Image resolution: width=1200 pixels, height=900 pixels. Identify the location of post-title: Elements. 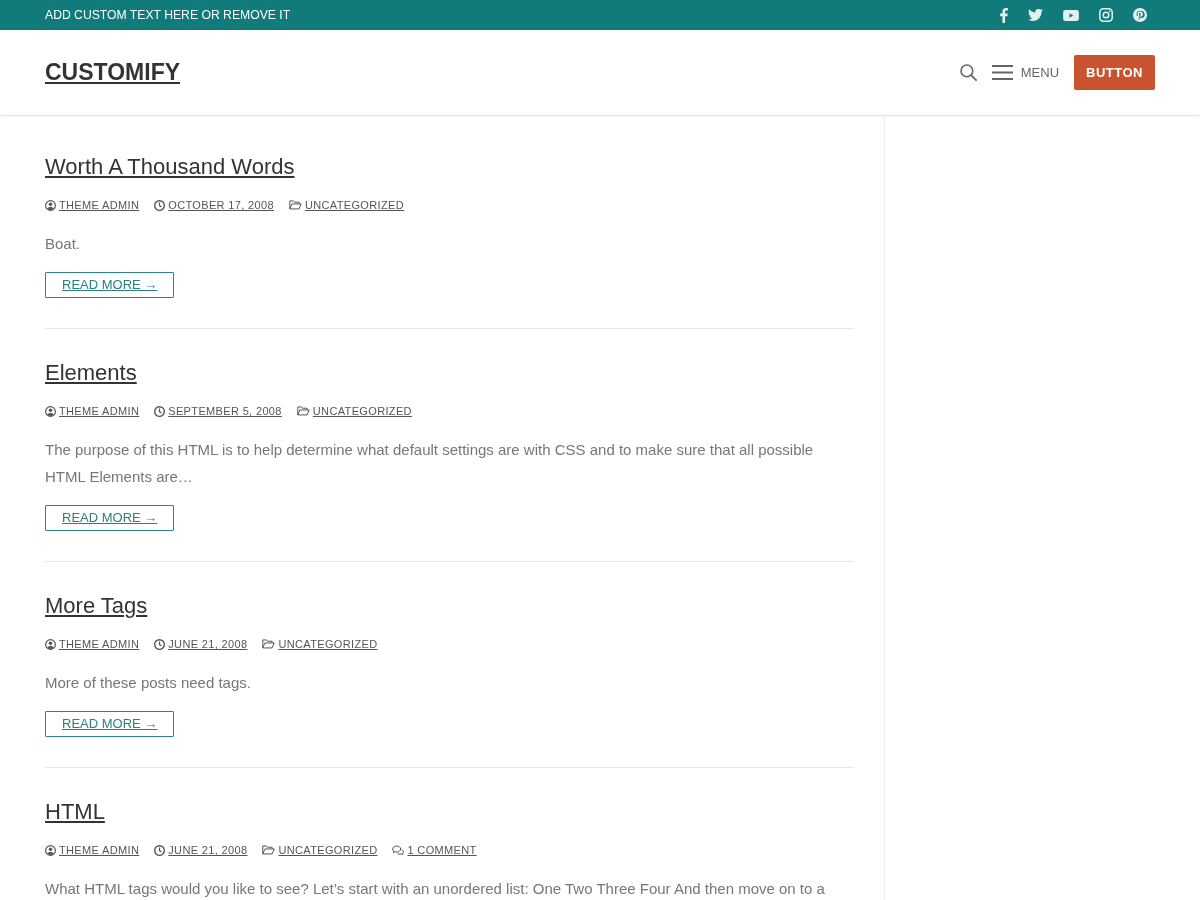
(91, 372).